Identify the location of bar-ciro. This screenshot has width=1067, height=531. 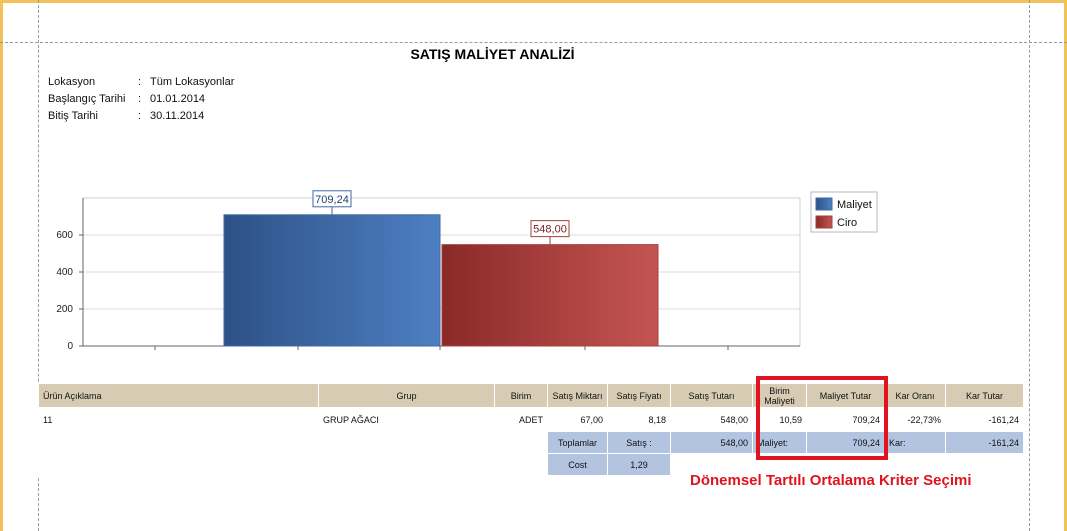
(550, 295).